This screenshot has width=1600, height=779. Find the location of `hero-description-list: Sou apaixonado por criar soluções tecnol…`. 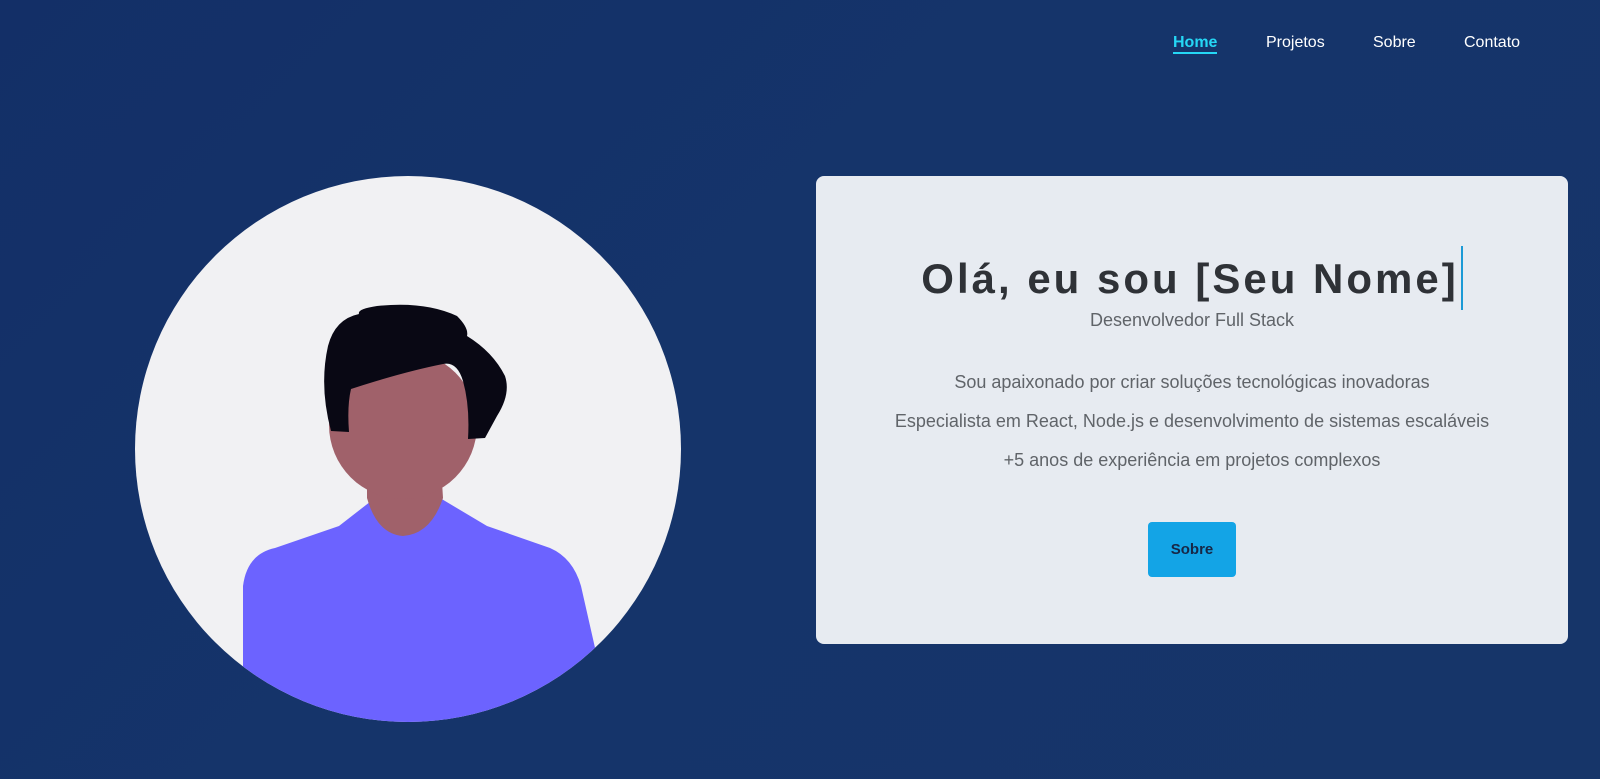

hero-description-list: Sou apaixonado por criar soluções tecnol… is located at coordinates (1192, 429).